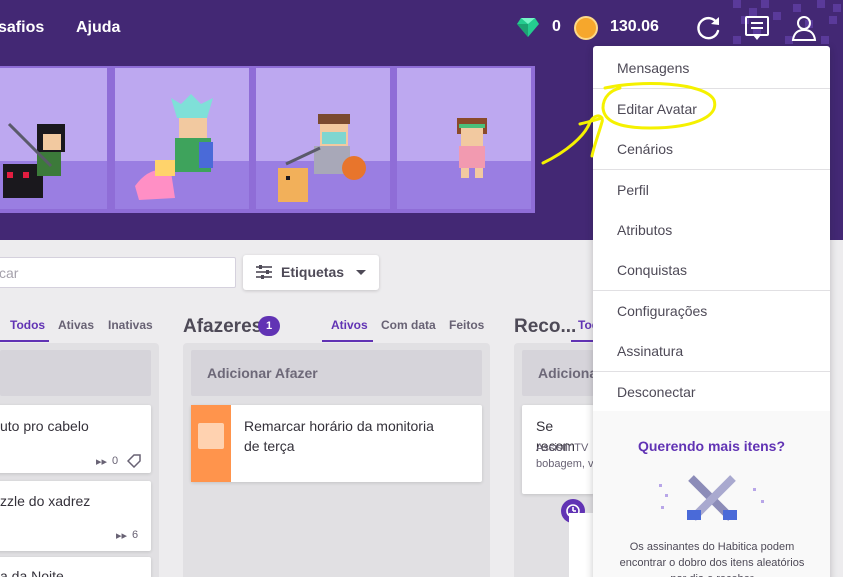 The height and width of the screenshot is (577, 843). What do you see at coordinates (711, 68) in the screenshot?
I see `menu-item-messages: Mensagens` at bounding box center [711, 68].